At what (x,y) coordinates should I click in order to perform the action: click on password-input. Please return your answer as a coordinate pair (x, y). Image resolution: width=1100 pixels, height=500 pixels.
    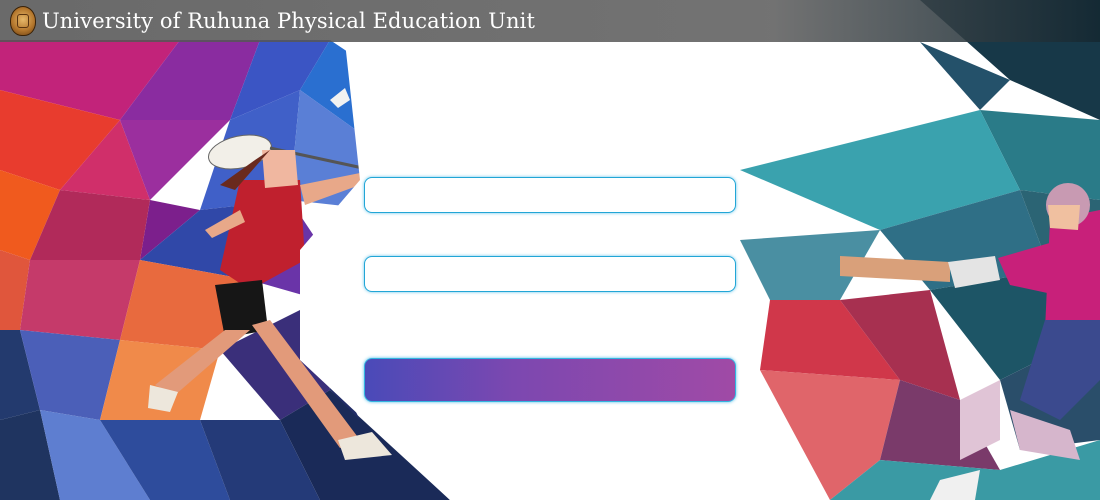
    Looking at the image, I should click on (550, 274).